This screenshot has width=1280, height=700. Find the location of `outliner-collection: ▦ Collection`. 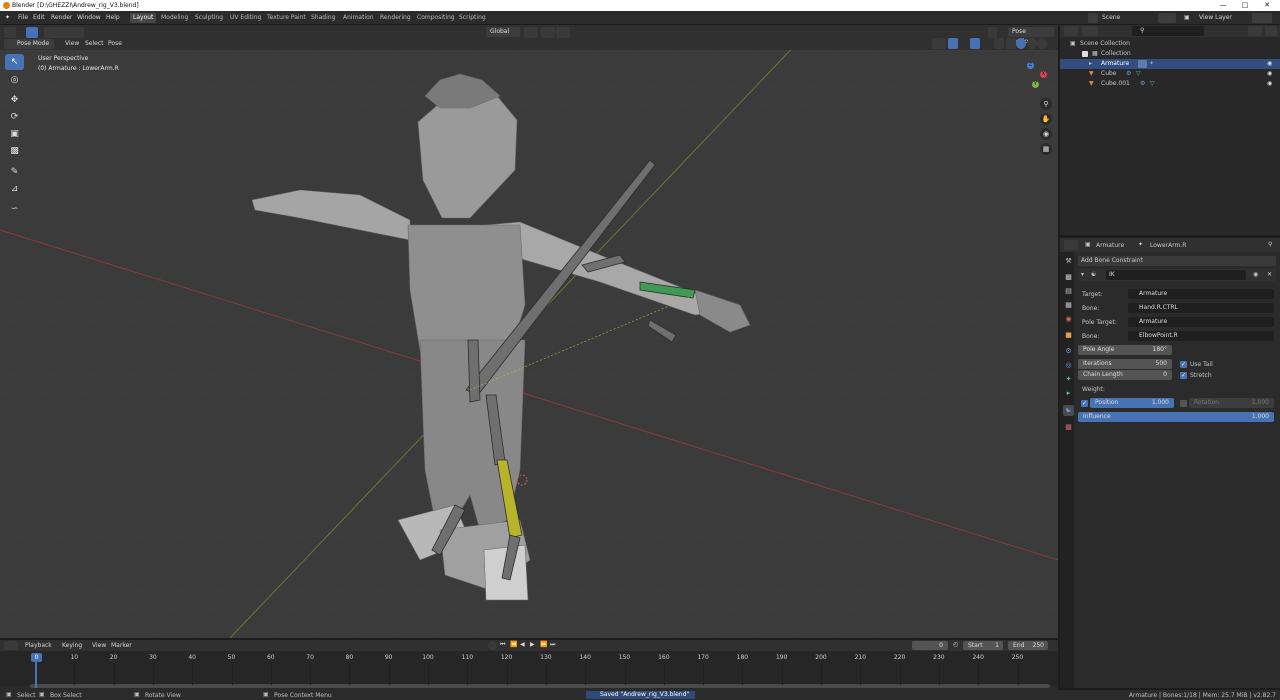

outliner-collection: ▦ Collection is located at coordinates (1170, 54).